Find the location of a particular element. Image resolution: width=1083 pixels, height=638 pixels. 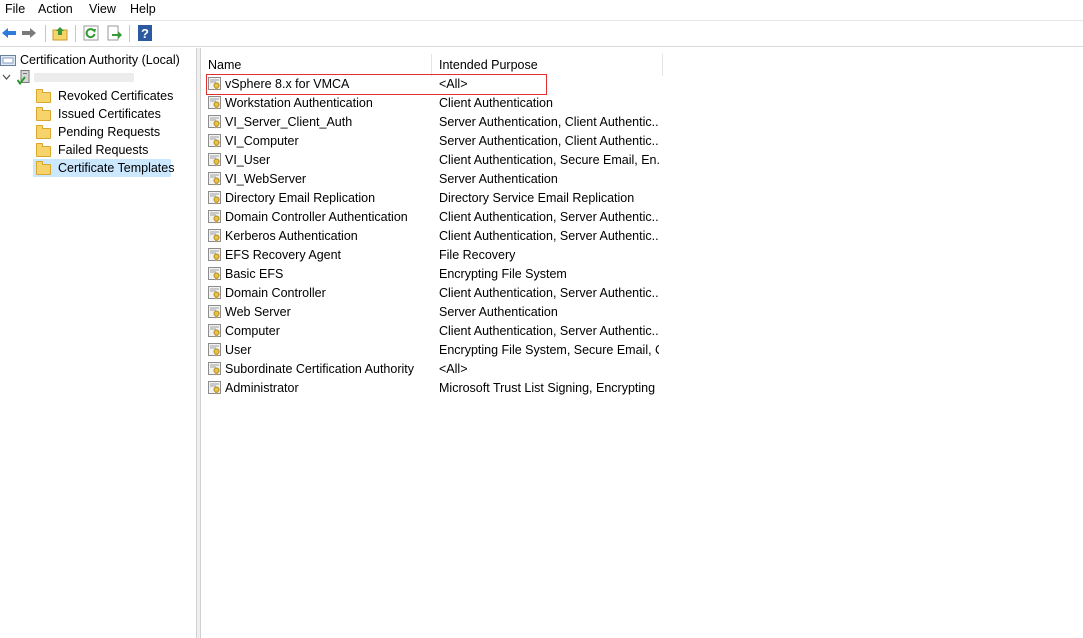

tree-item-label: Certificate Templates is located at coordinates (116, 168).